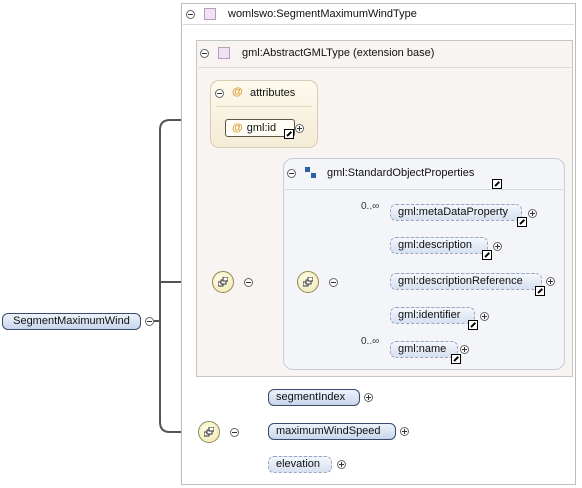 This screenshot has width=582, height=488. What do you see at coordinates (261, 128) in the screenshot?
I see `attribute-label: gml:id` at bounding box center [261, 128].